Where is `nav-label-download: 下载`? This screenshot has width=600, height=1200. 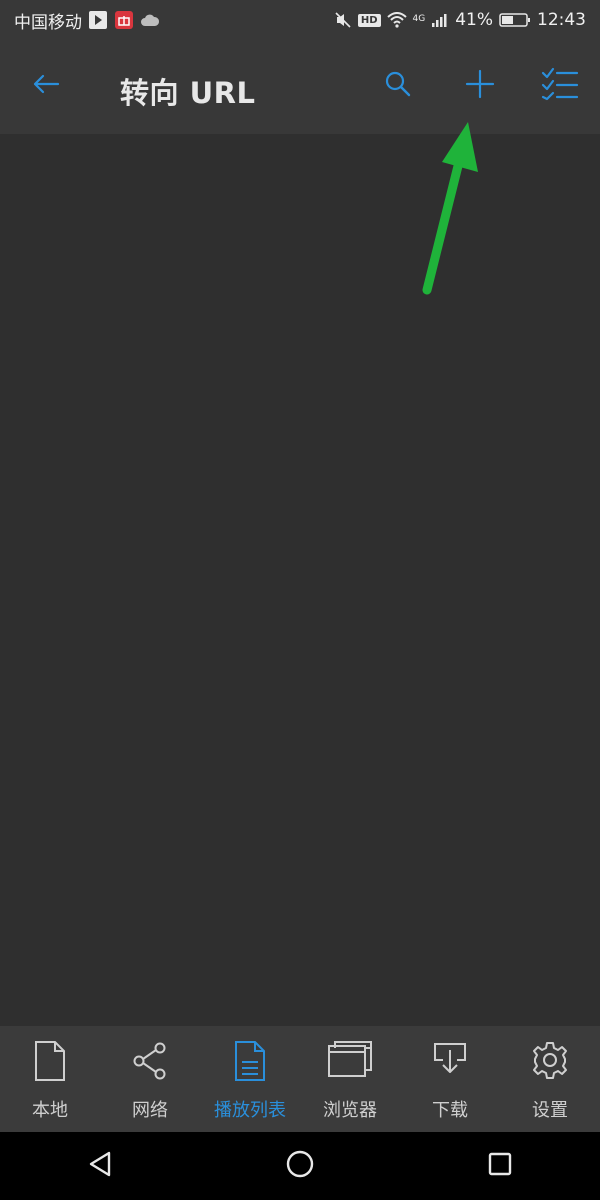
nav-label-download: 下载 is located at coordinates (450, 1110).